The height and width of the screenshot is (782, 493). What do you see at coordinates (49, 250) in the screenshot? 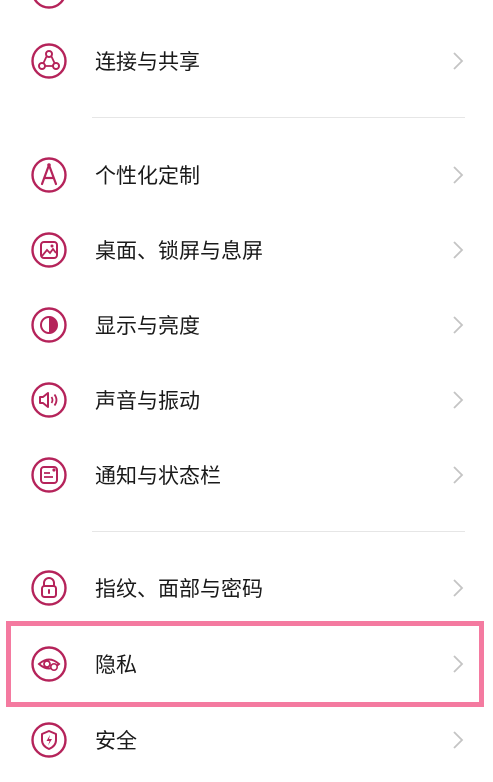
I see `wallpaper-icon` at bounding box center [49, 250].